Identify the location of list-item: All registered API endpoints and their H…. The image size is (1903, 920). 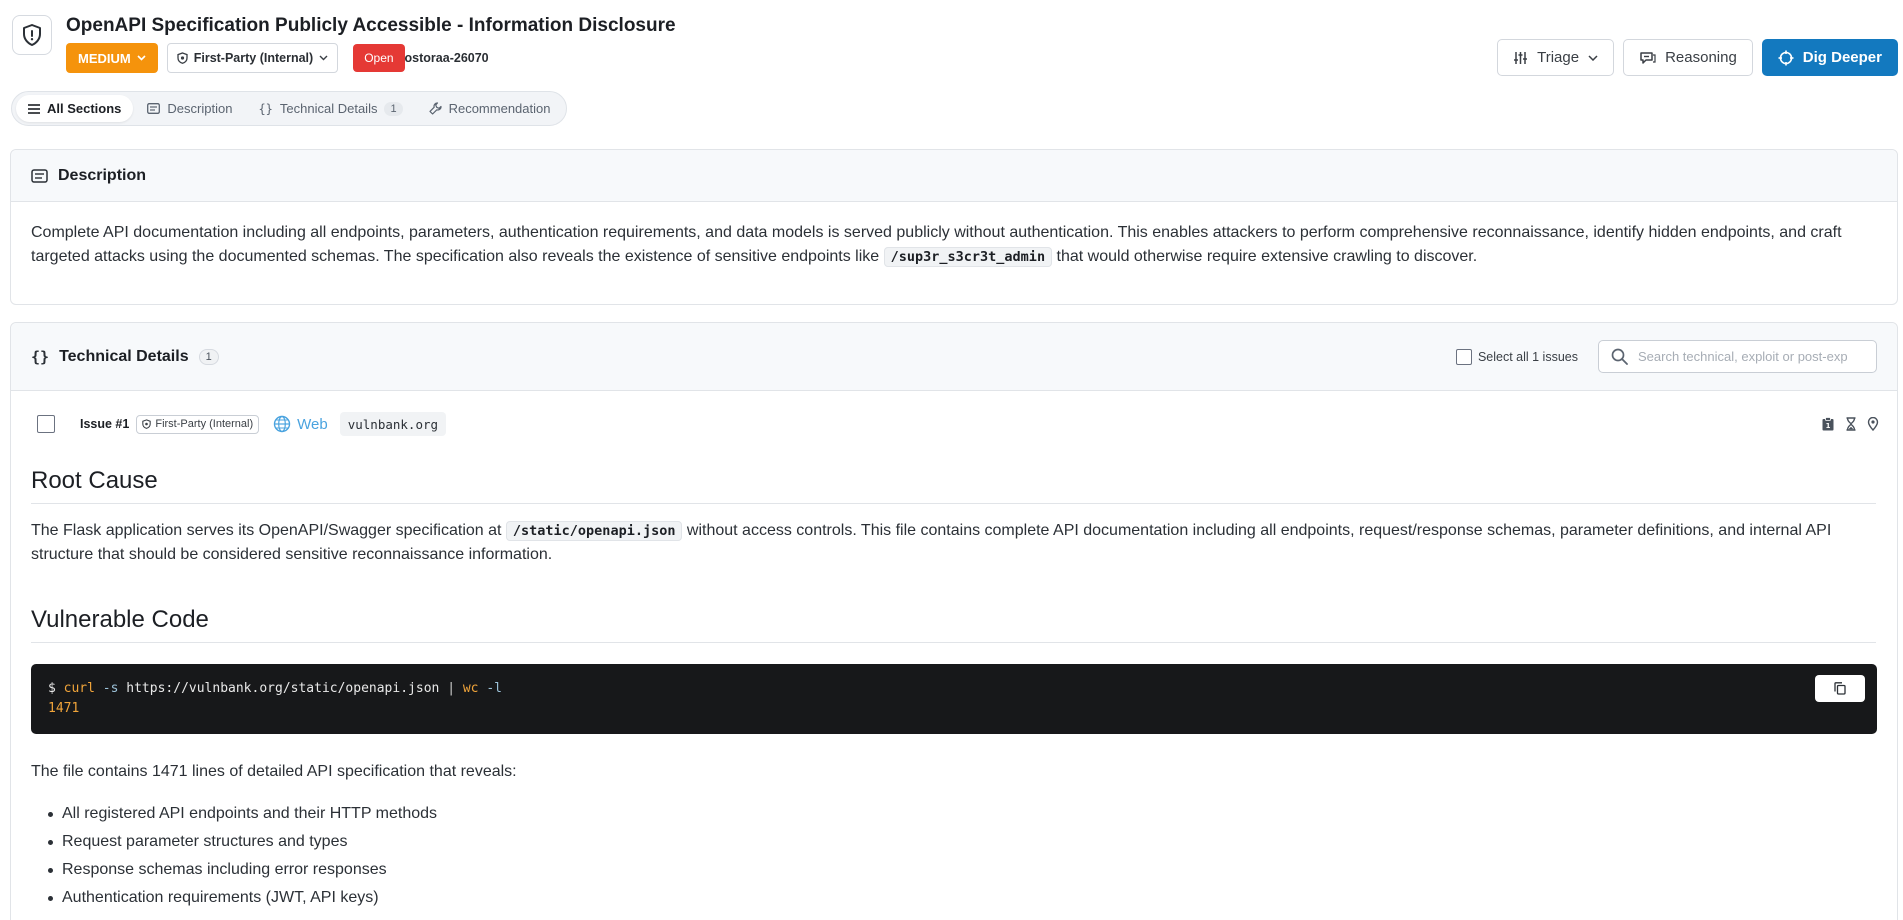
(242, 814).